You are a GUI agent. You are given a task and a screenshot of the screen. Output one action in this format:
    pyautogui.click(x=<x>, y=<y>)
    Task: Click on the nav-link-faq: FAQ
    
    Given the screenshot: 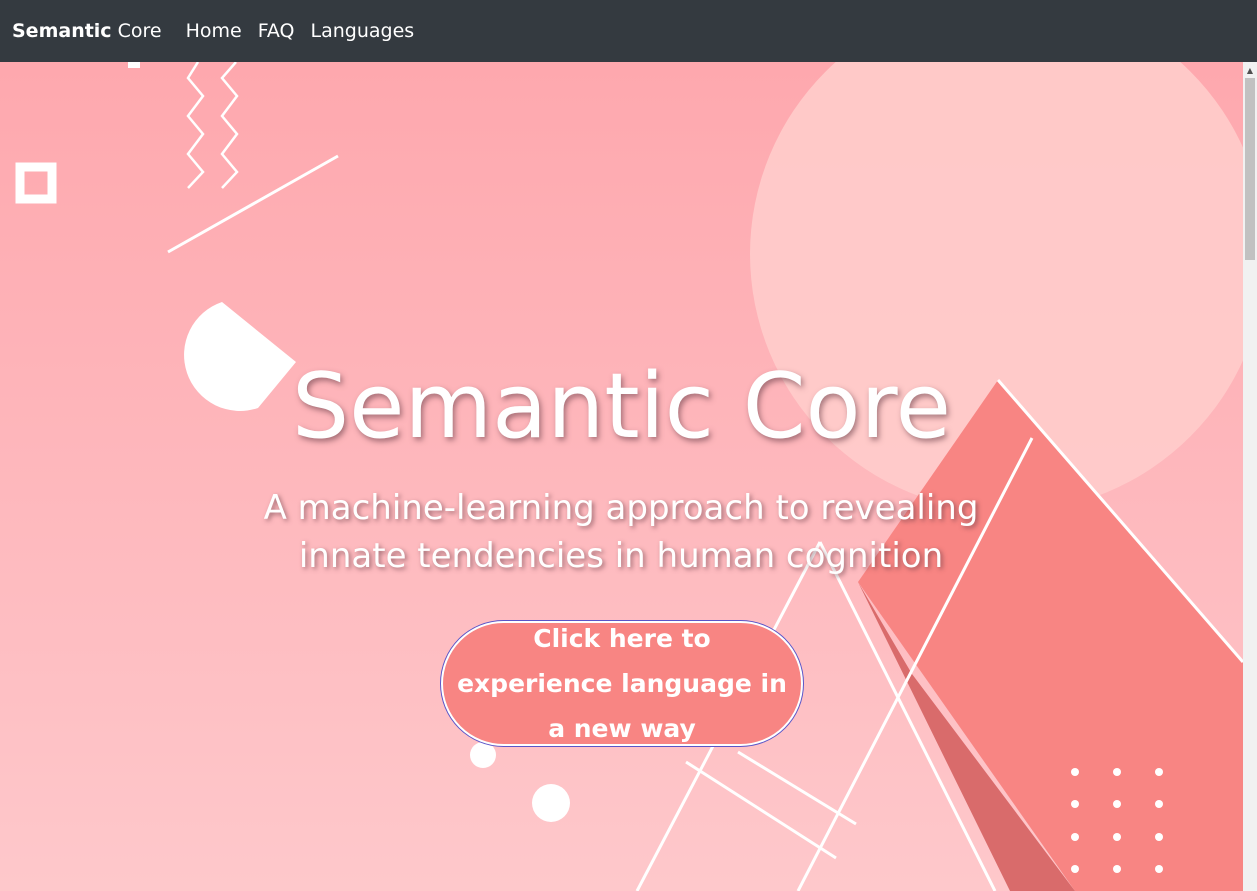 What is the action you would take?
    pyautogui.click(x=276, y=31)
    